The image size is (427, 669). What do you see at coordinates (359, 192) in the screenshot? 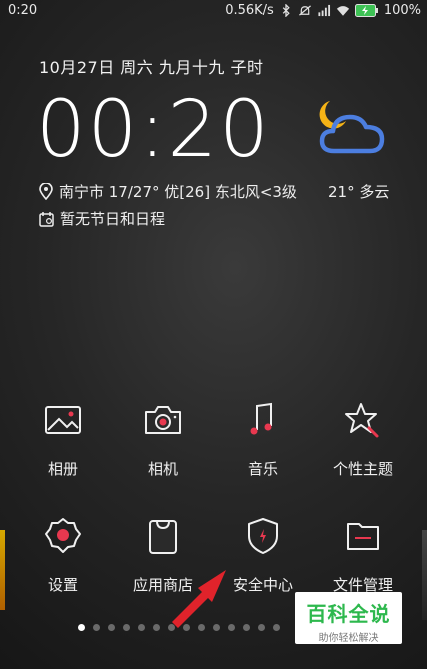
I see `current-temperature: 21° 多云` at bounding box center [359, 192].